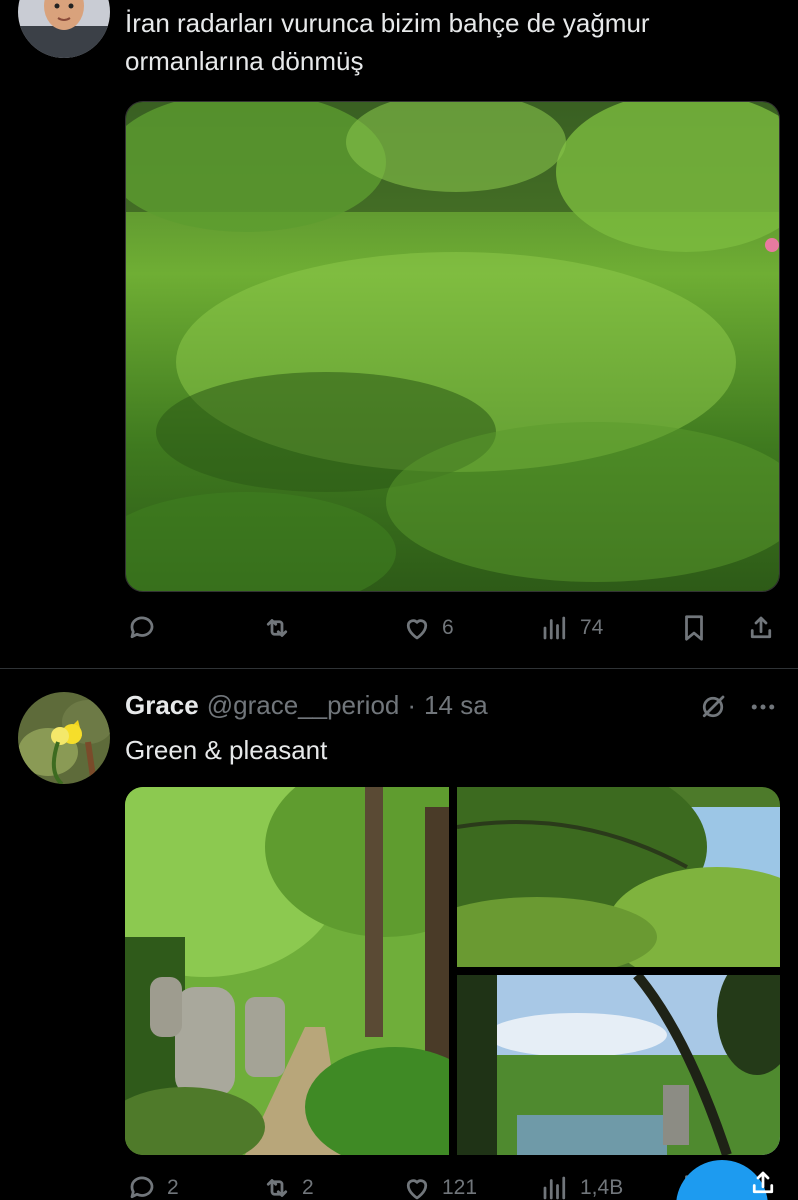  I want to click on like-button: 6, so click(428, 628).